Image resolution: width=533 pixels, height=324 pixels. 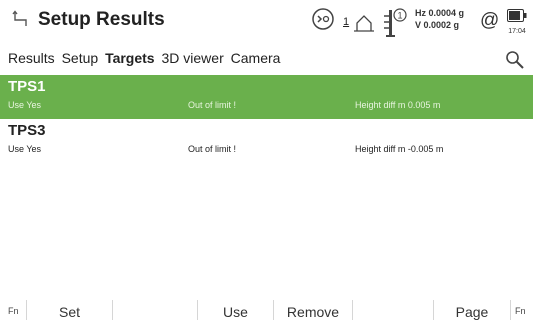 I want to click on angle-readout: Hz 0.0004 g V 0.0002 g, so click(x=439, y=19).